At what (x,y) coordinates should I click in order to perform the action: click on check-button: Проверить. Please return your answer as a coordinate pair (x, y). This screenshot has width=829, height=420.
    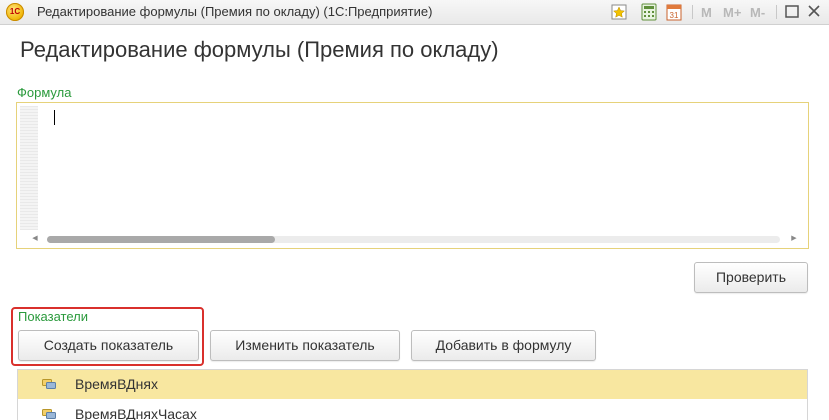
    Looking at the image, I should click on (751, 277).